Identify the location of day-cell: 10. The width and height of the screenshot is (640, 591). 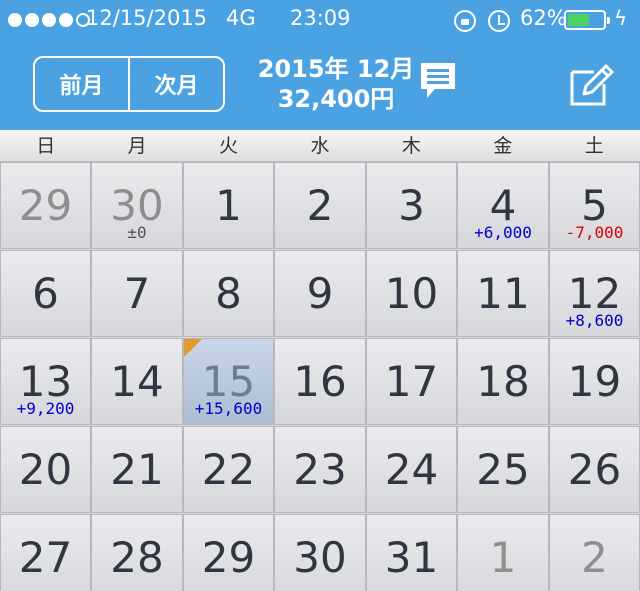
(411, 293).